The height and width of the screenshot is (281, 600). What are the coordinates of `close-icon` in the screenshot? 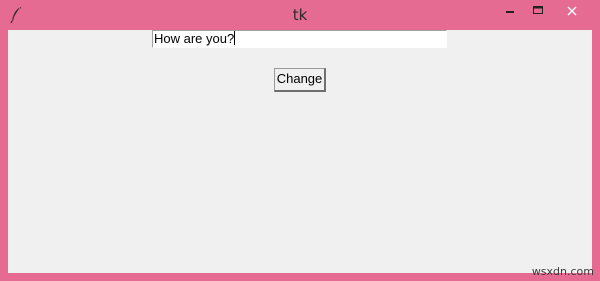 It's located at (572, 11).